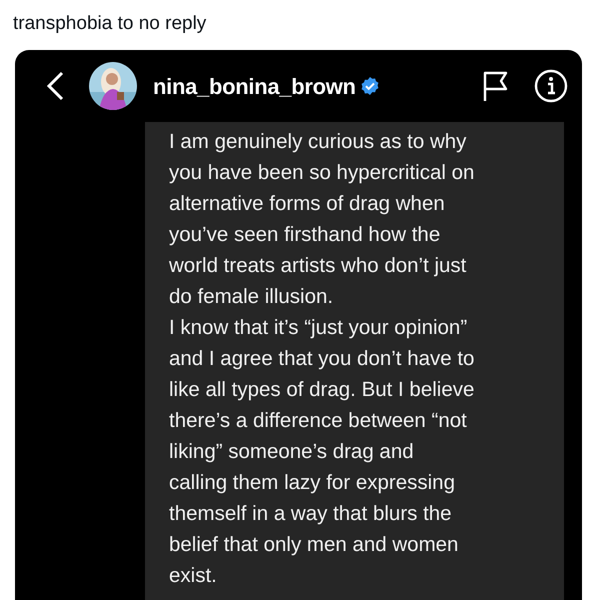 This screenshot has width=595, height=600. What do you see at coordinates (551, 86) in the screenshot?
I see `info-button` at bounding box center [551, 86].